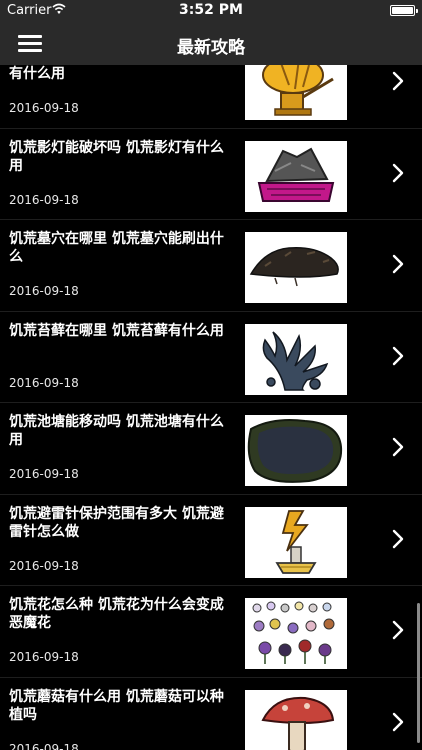 The height and width of the screenshot is (750, 422). Describe the element at coordinates (116, 614) in the screenshot. I see `article-title: 饥荒花怎么种 饥荒花为什么会变成恶魔花` at that location.